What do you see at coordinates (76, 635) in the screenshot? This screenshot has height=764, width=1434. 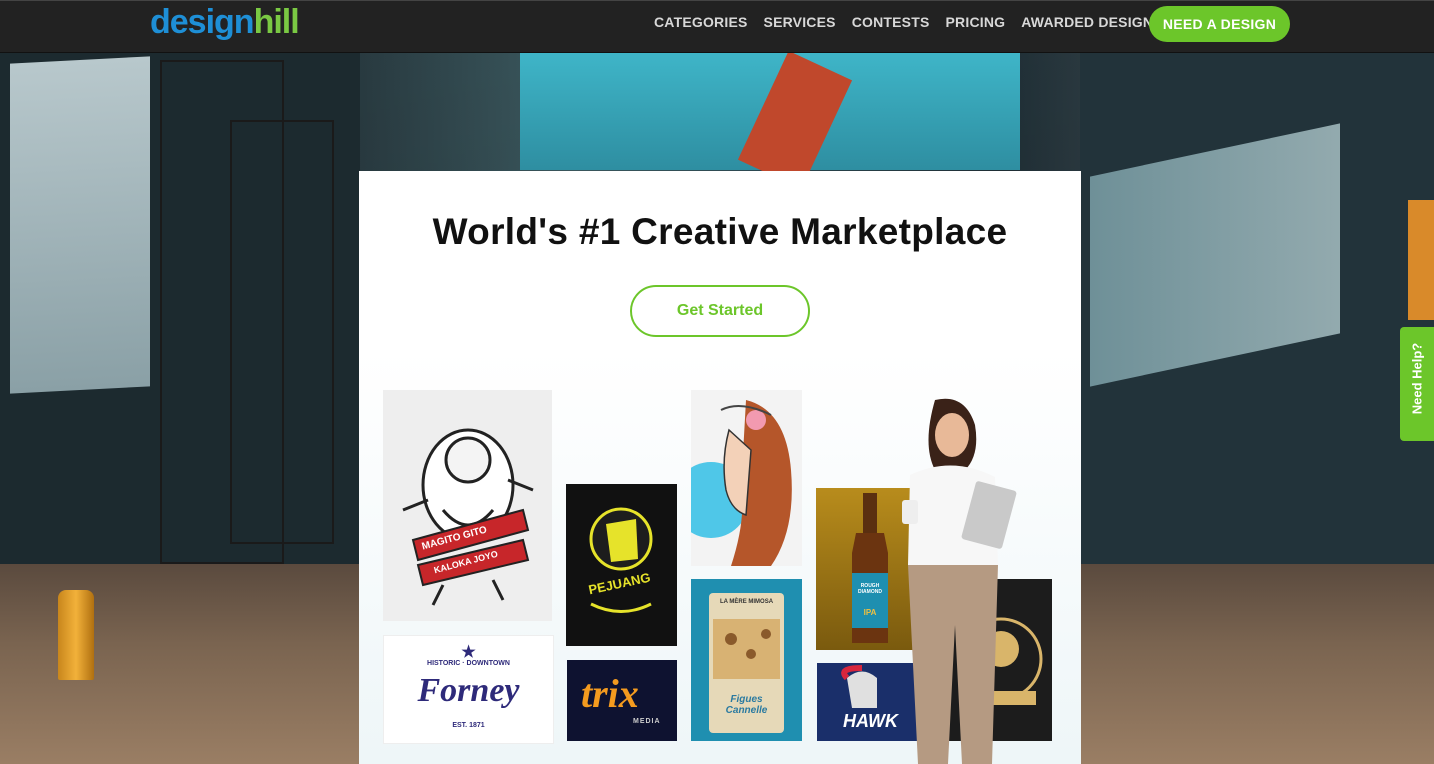 I see `fire-hydrant` at bounding box center [76, 635].